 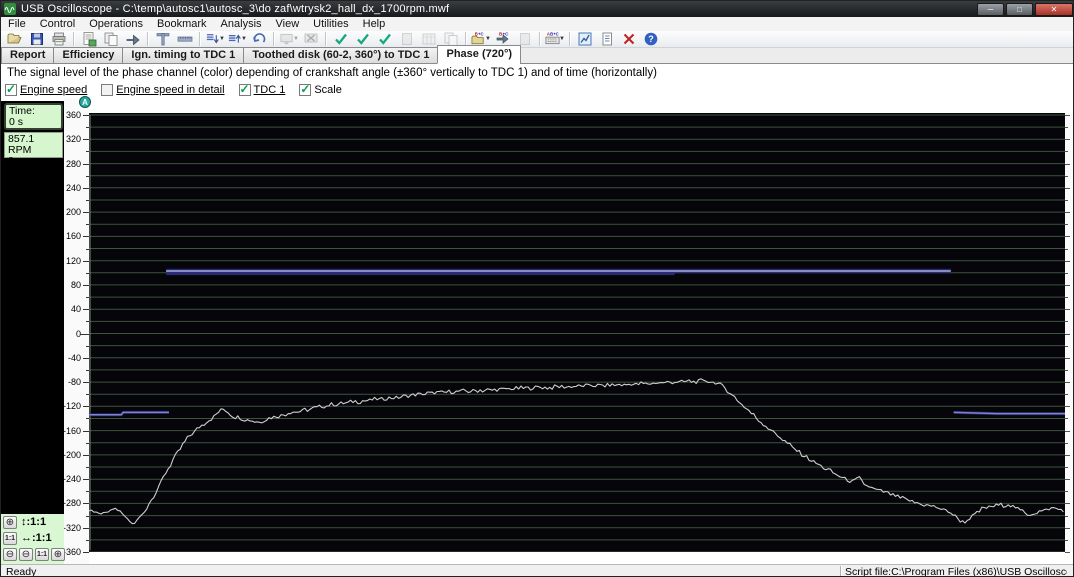 I want to click on checkbox-label: Engine speed, so click(x=53, y=90).